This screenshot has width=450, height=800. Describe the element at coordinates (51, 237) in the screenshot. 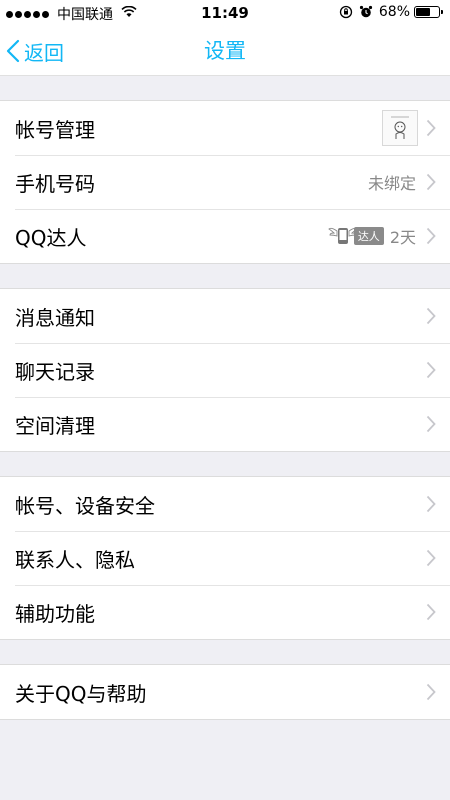

I see `row-label: QQ达人` at that location.